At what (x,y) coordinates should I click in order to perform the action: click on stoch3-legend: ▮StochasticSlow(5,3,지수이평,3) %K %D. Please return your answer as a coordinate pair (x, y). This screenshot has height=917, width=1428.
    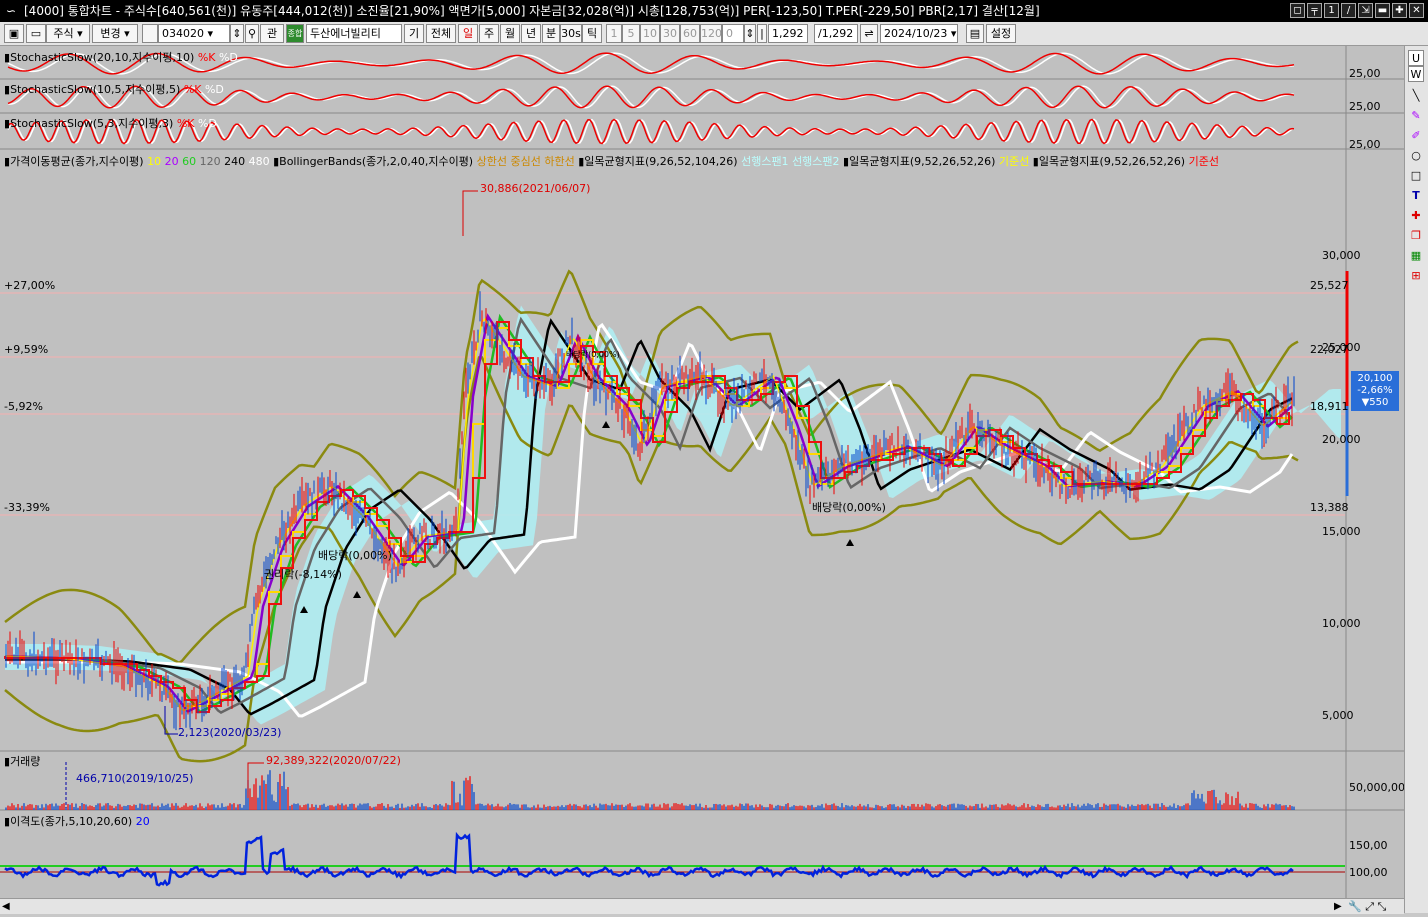
    Looking at the image, I should click on (110, 123).